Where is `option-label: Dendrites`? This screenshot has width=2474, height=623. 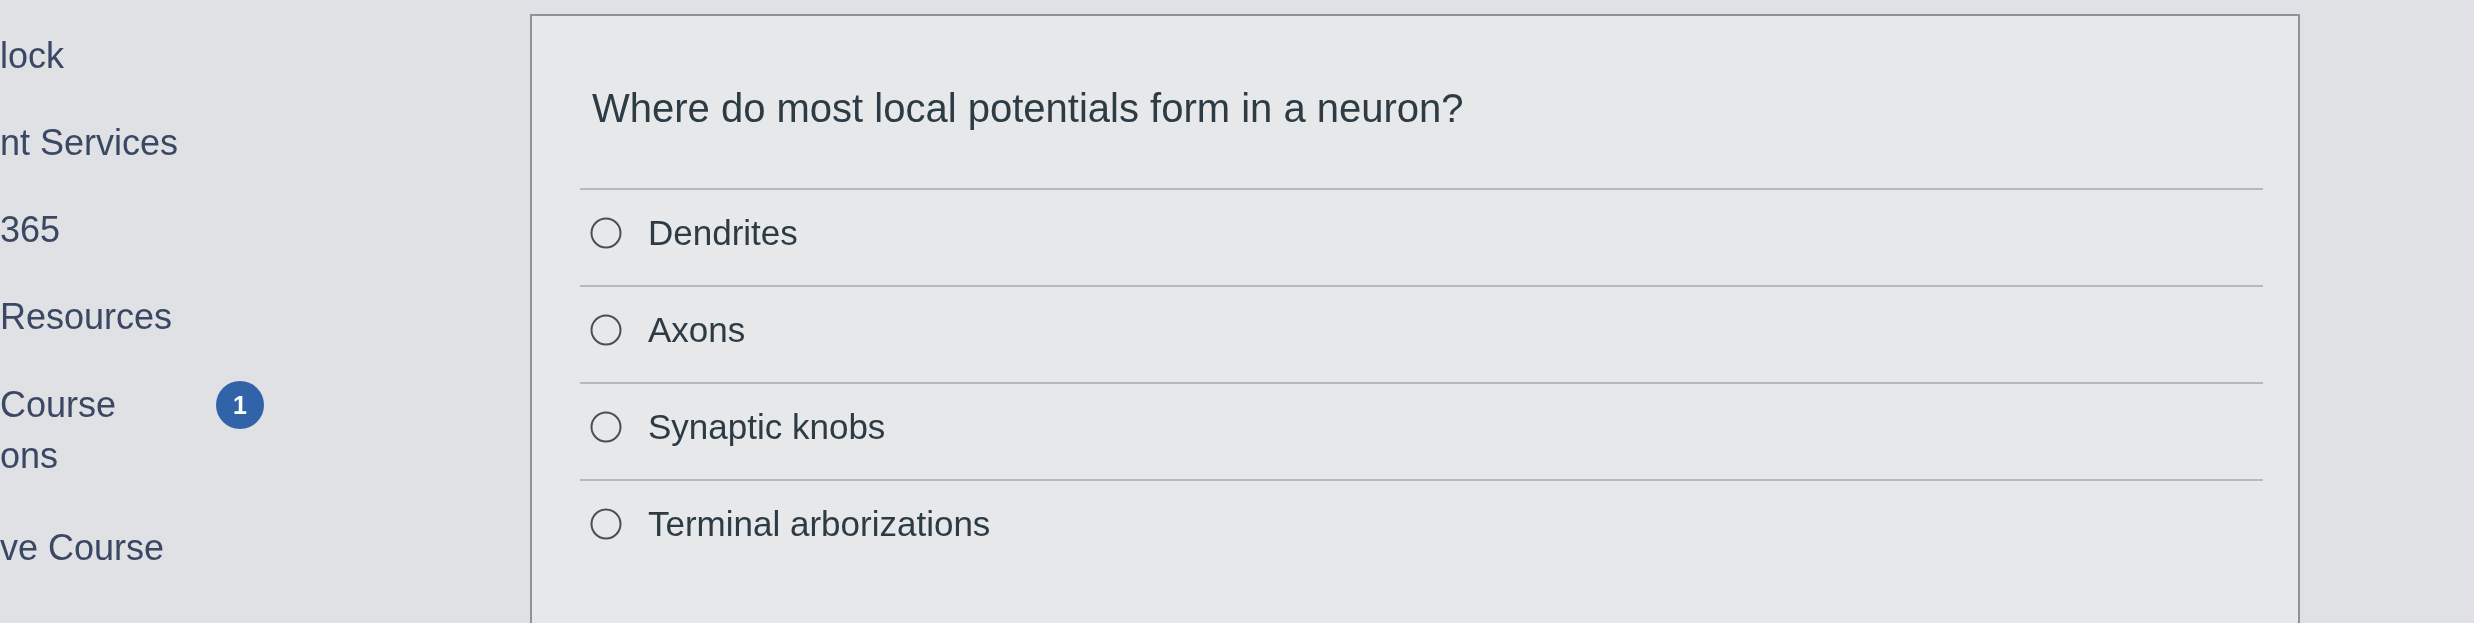 option-label: Dendrites is located at coordinates (723, 233).